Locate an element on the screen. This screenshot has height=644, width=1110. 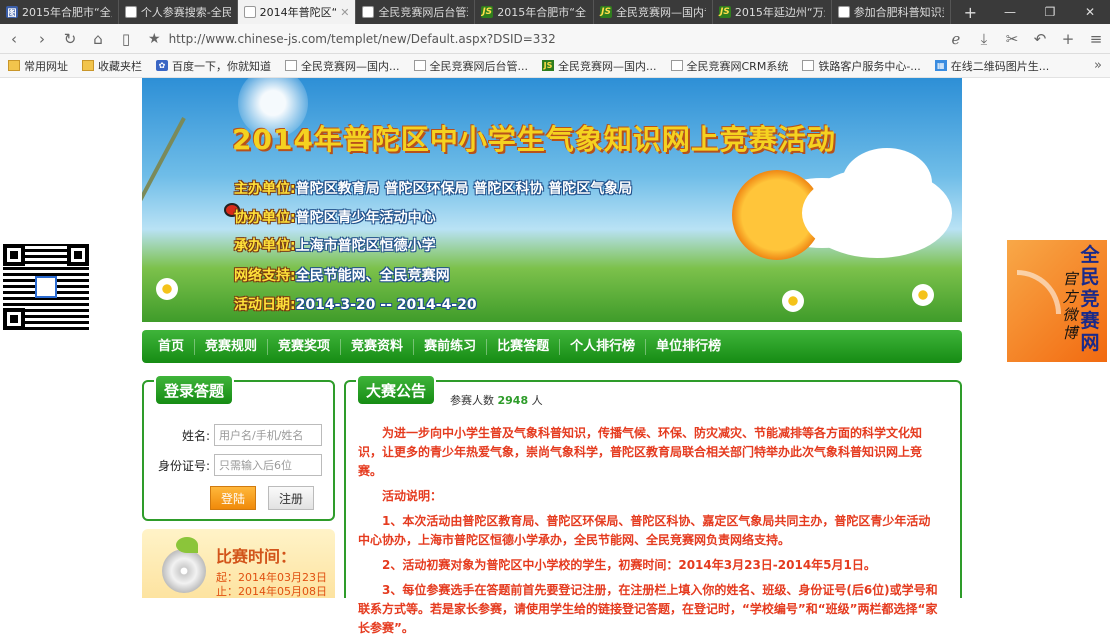
banner-line: 协办单位:普陀区青少年活动中心 is located at coordinates (335, 218).